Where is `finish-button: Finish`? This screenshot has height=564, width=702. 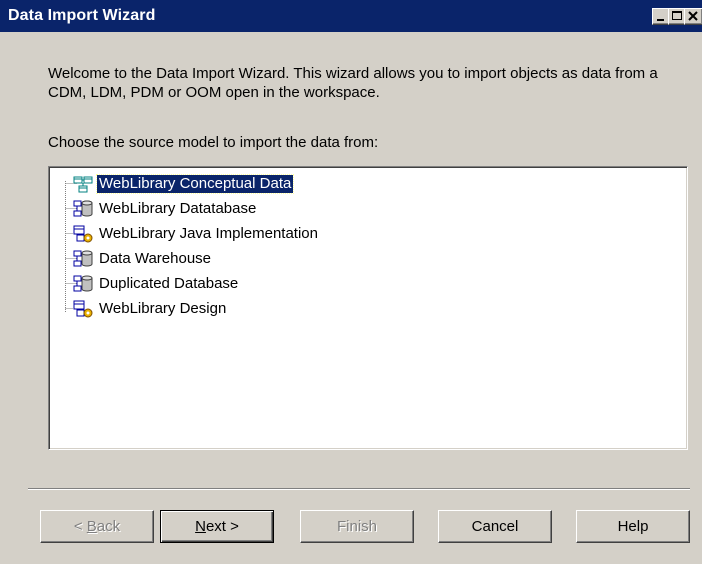
finish-button: Finish is located at coordinates (357, 526).